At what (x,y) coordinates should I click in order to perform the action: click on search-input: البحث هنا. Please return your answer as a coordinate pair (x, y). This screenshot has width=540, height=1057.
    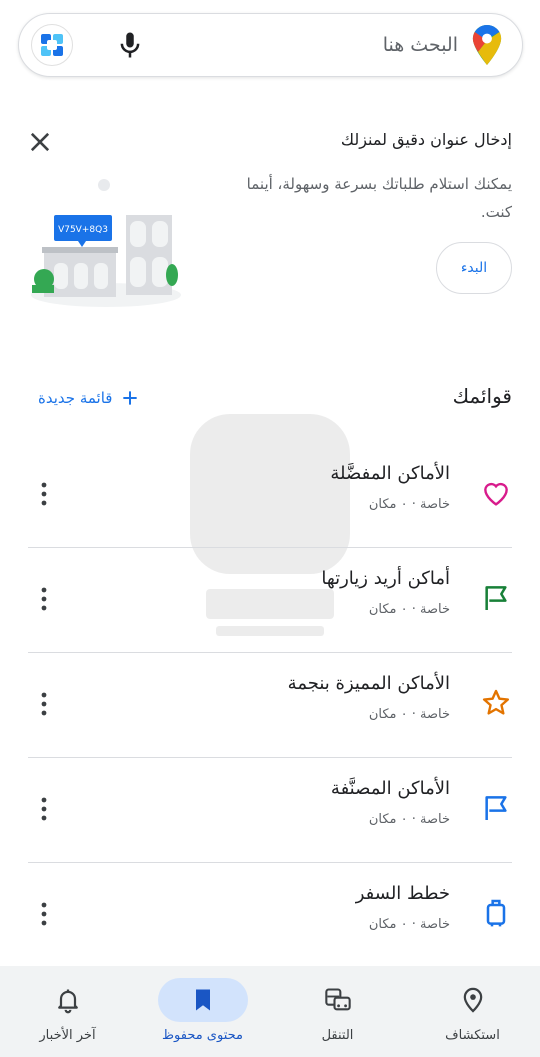
    Looking at the image, I should click on (301, 45).